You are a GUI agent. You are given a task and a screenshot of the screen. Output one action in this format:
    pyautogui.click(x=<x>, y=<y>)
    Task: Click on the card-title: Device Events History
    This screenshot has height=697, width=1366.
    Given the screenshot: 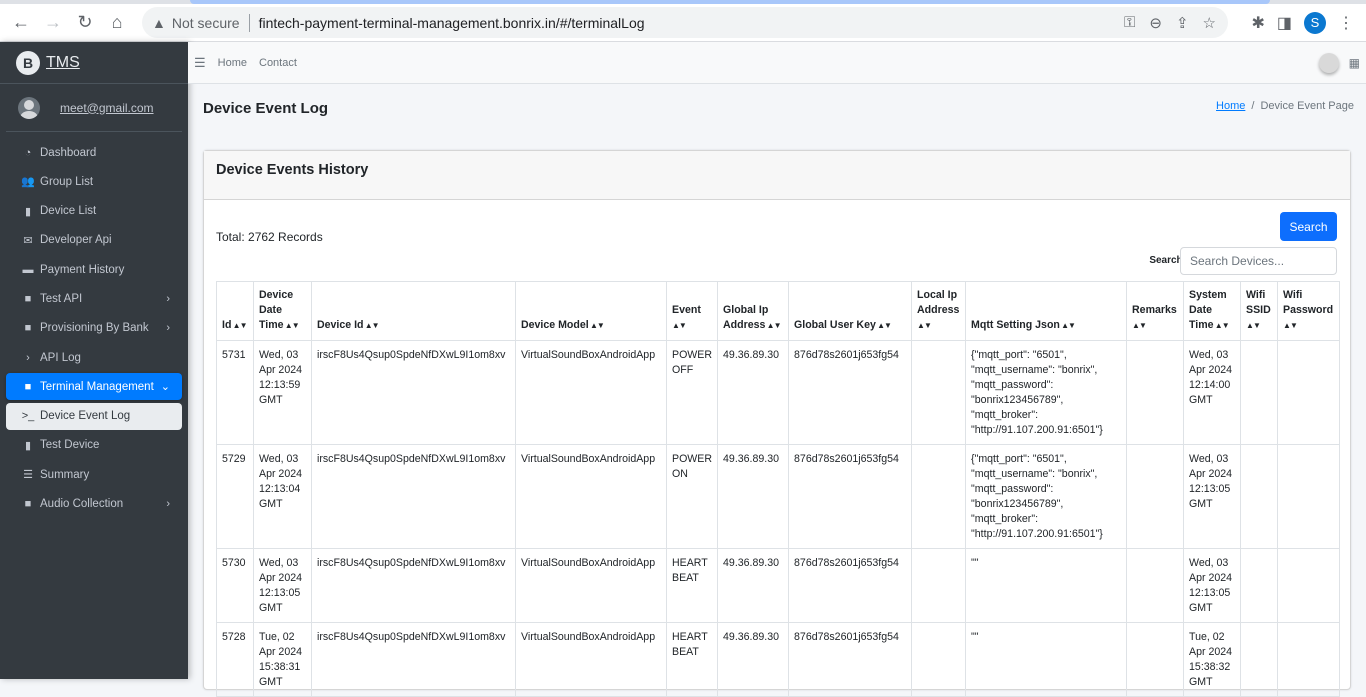 What is the action you would take?
    pyautogui.click(x=292, y=170)
    